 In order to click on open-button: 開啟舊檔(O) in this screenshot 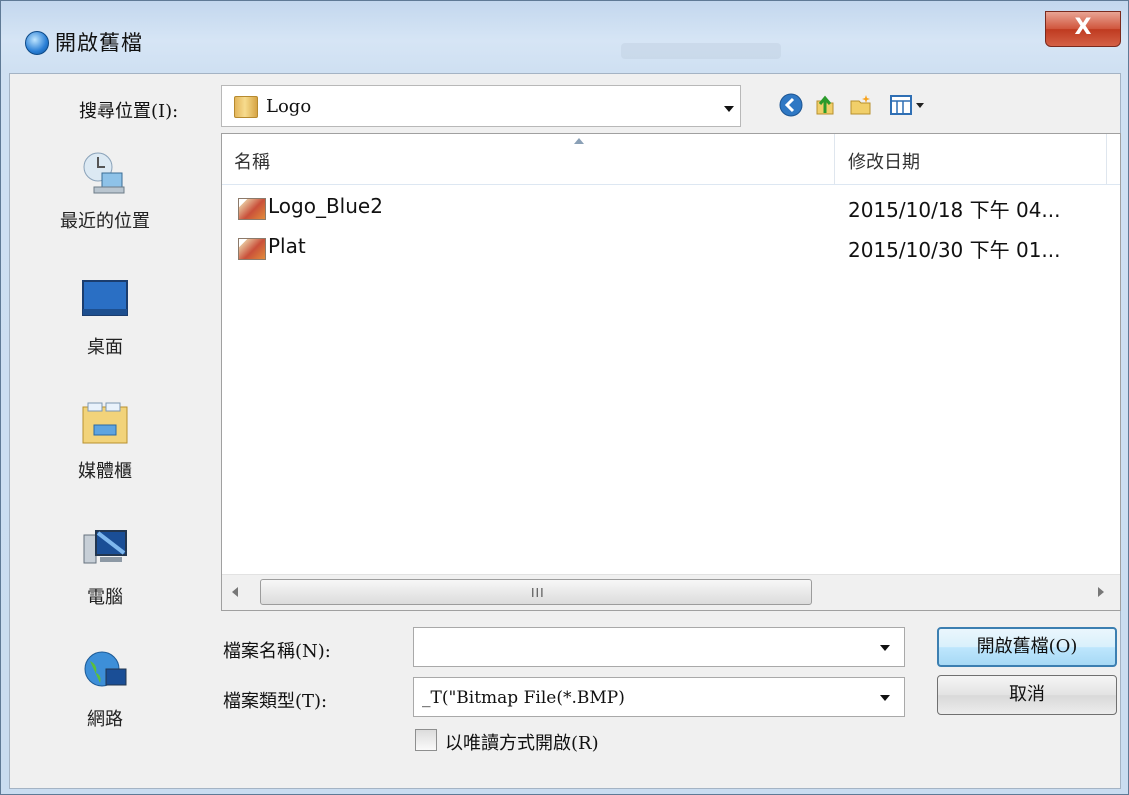, I will do `click(1027, 647)`.